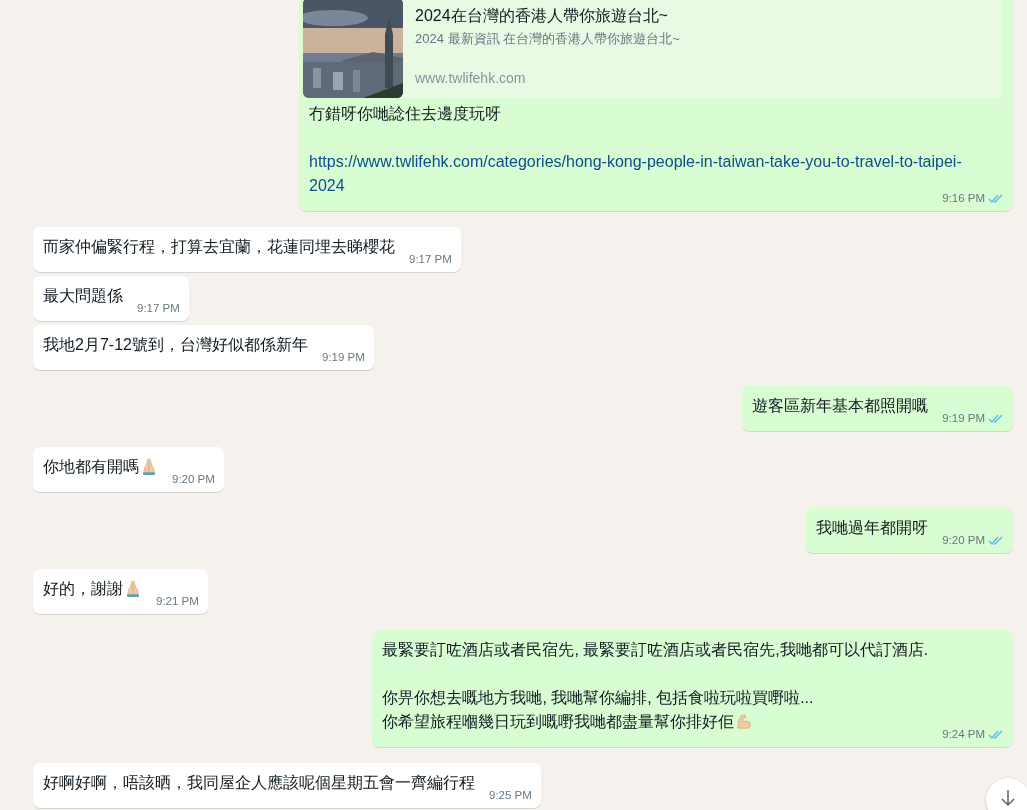 The image size is (1027, 810). Describe the element at coordinates (259, 782) in the screenshot. I see `message-text: 好啊好啊，唔該晒，我同屋企人應該呢個星期五會一齊編行程` at that location.